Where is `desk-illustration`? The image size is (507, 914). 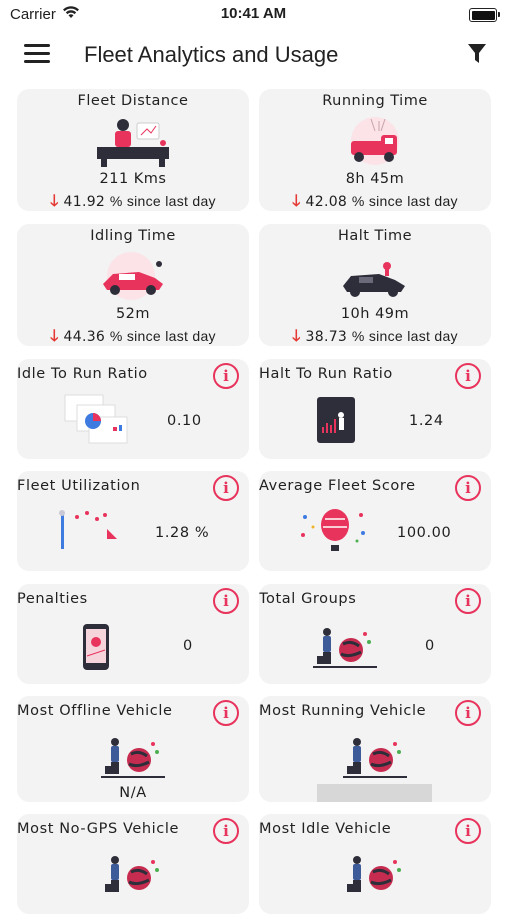
desk-illustration is located at coordinates (133, 143).